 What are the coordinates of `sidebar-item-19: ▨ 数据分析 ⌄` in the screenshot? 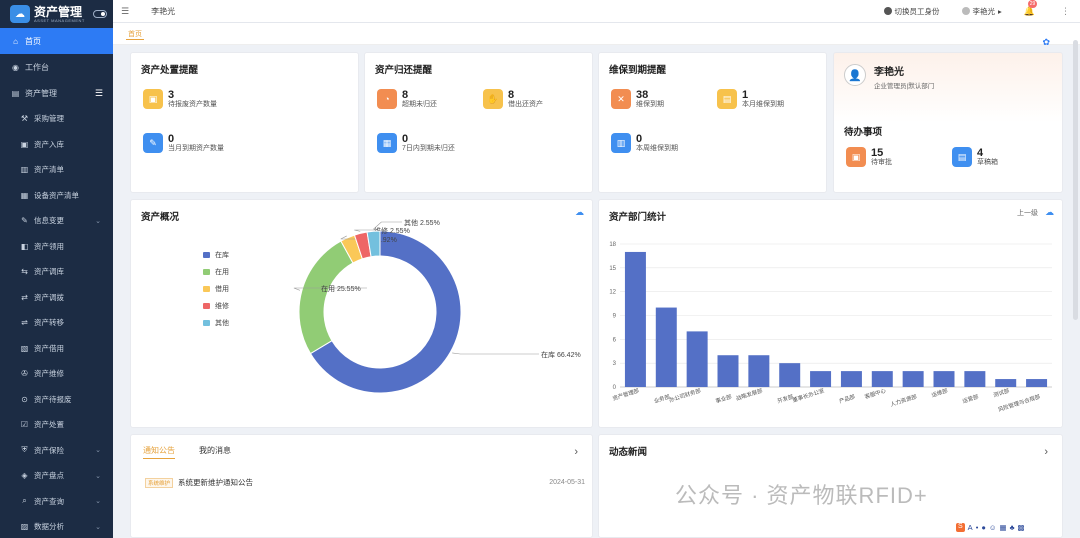 It's located at (56, 526).